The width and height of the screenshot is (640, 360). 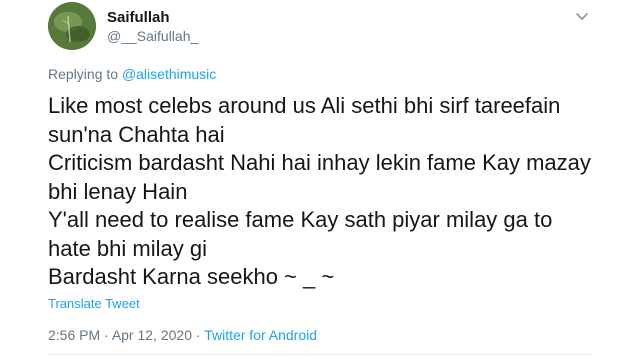 I want to click on tweet-text-line: sun'na Chahta hai, so click(x=136, y=134).